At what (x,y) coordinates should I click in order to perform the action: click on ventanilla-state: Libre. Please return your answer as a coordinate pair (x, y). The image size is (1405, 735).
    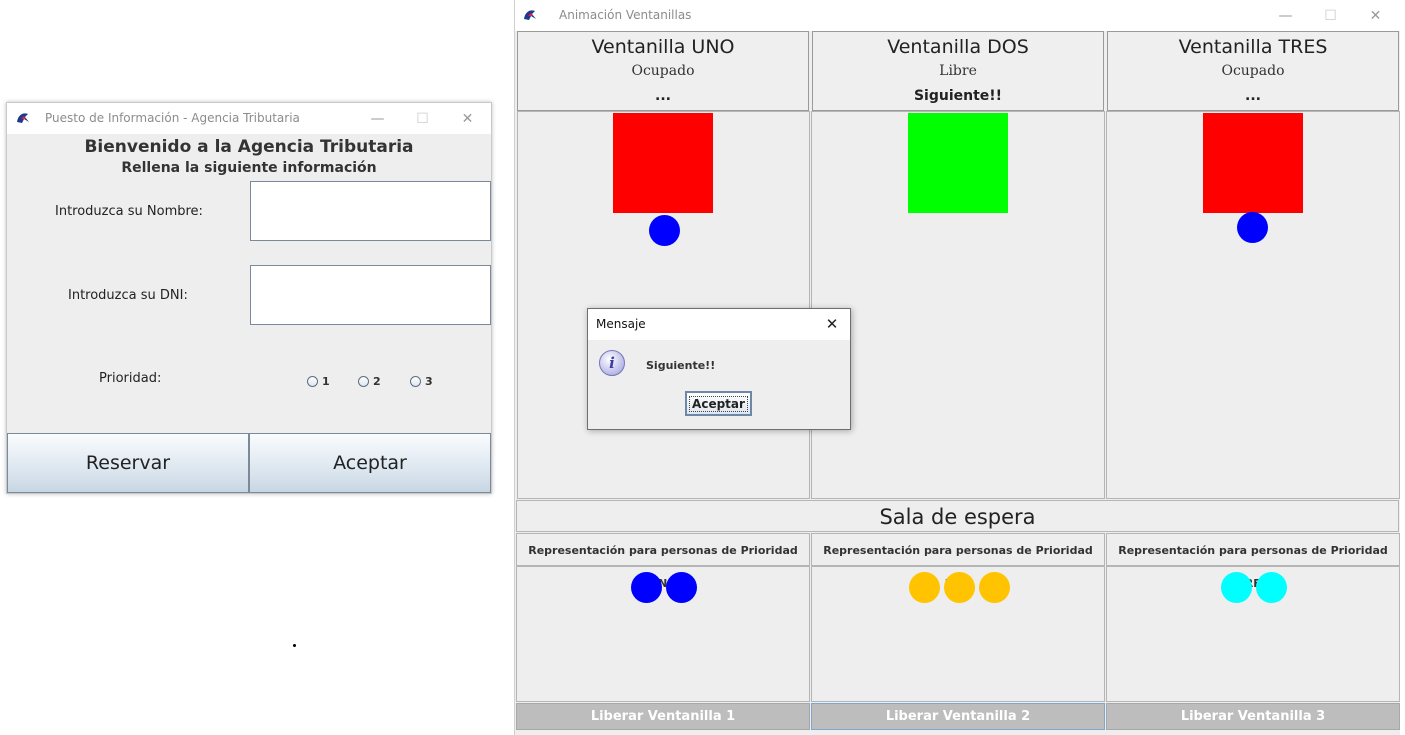
    Looking at the image, I should click on (958, 71).